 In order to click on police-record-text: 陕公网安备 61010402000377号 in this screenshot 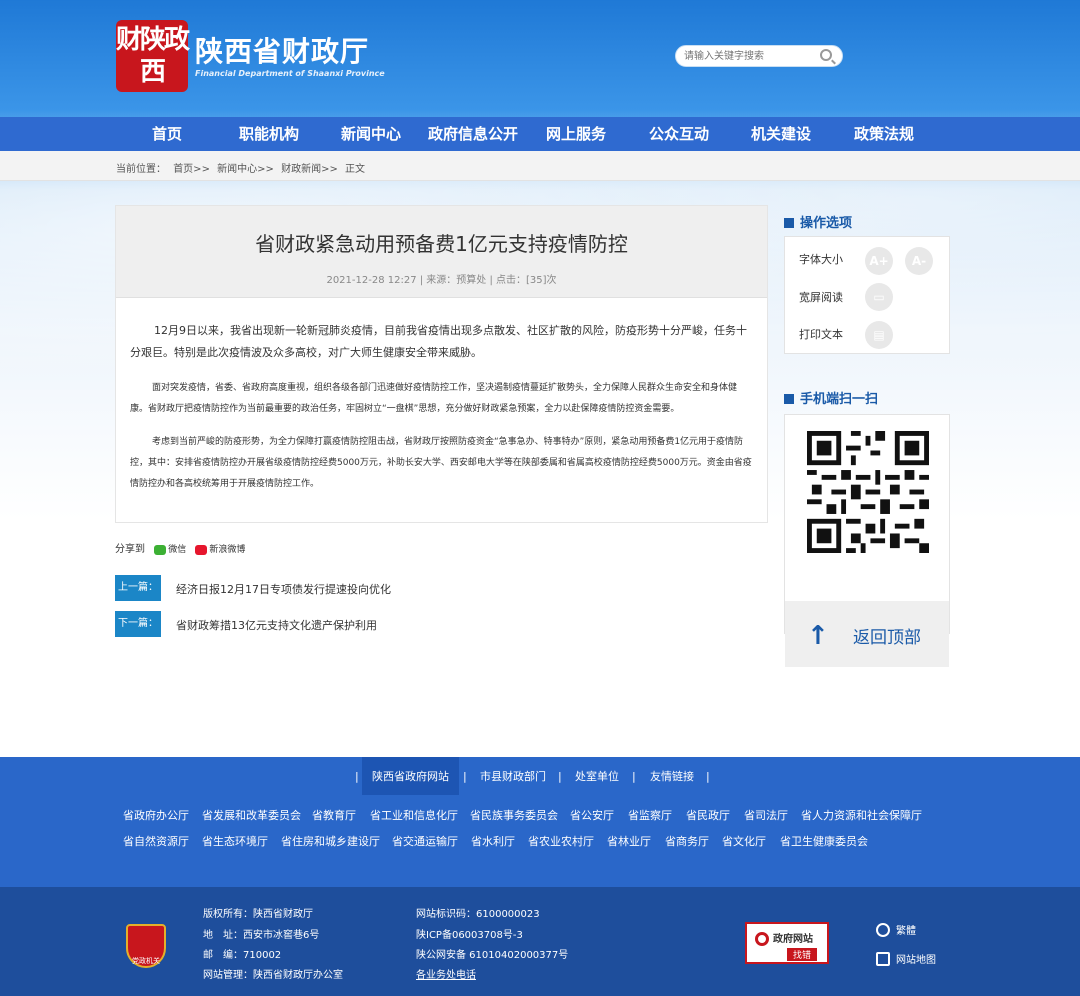, I will do `click(492, 953)`.